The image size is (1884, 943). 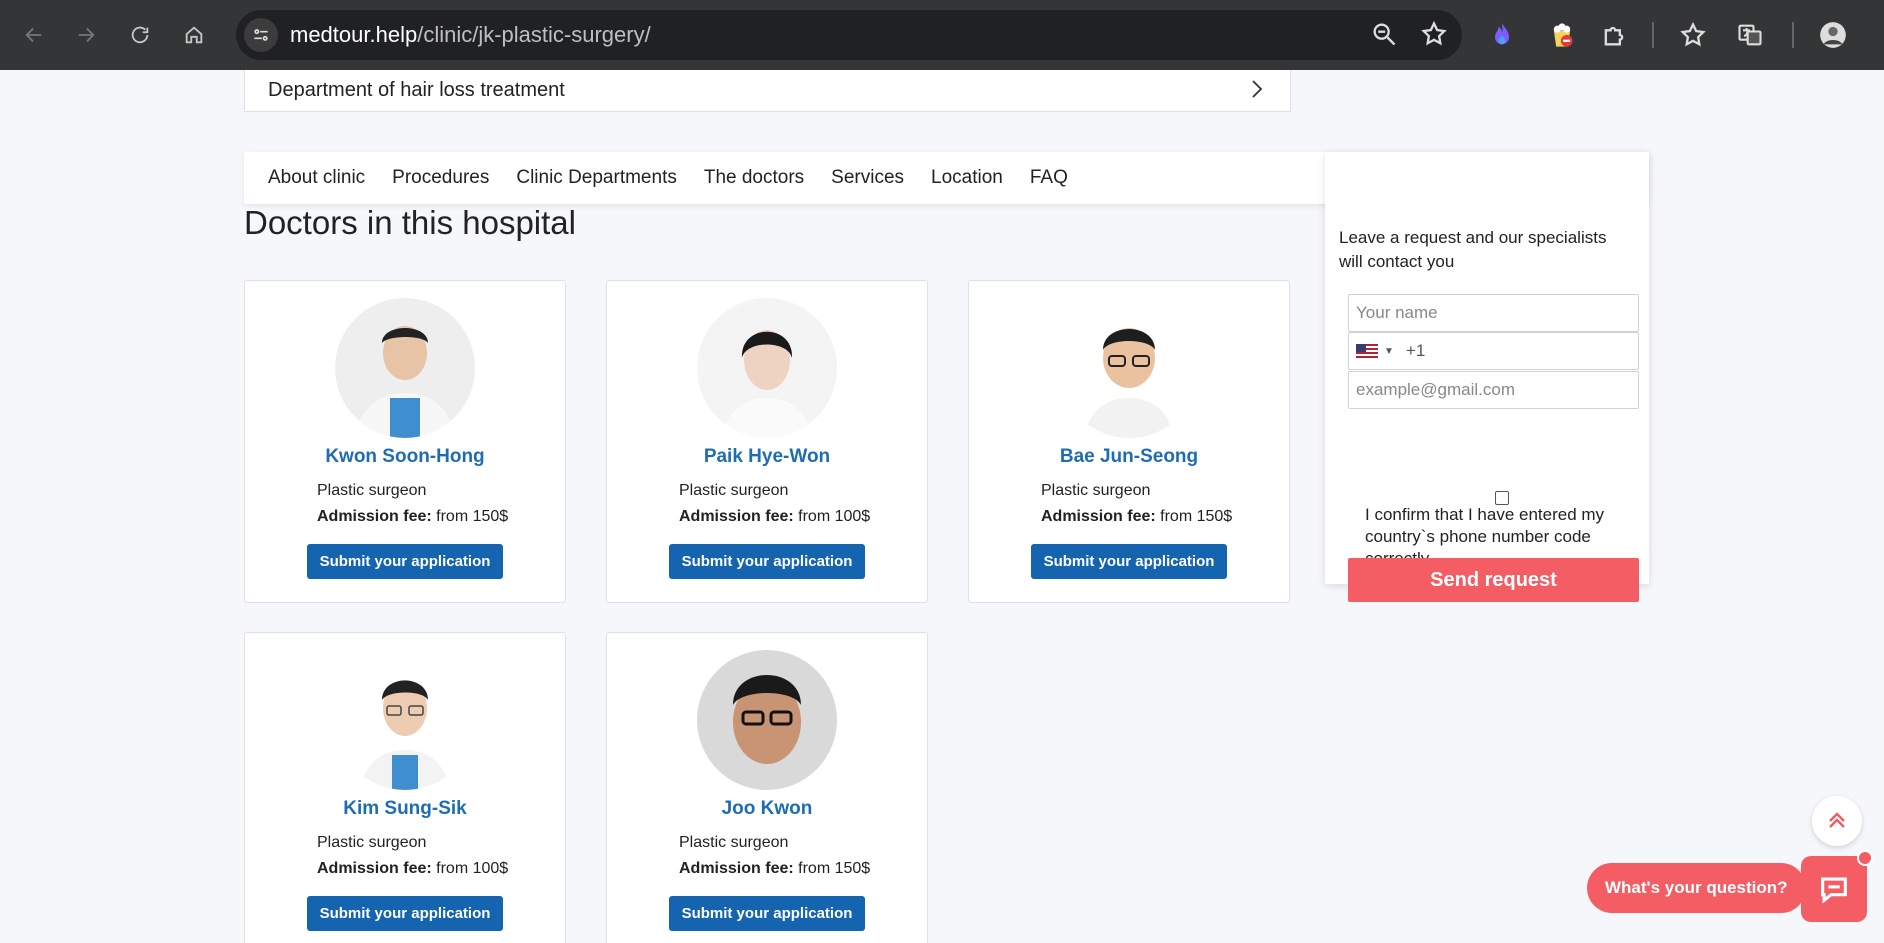 I want to click on toolbar-separator, so click(x=1653, y=35).